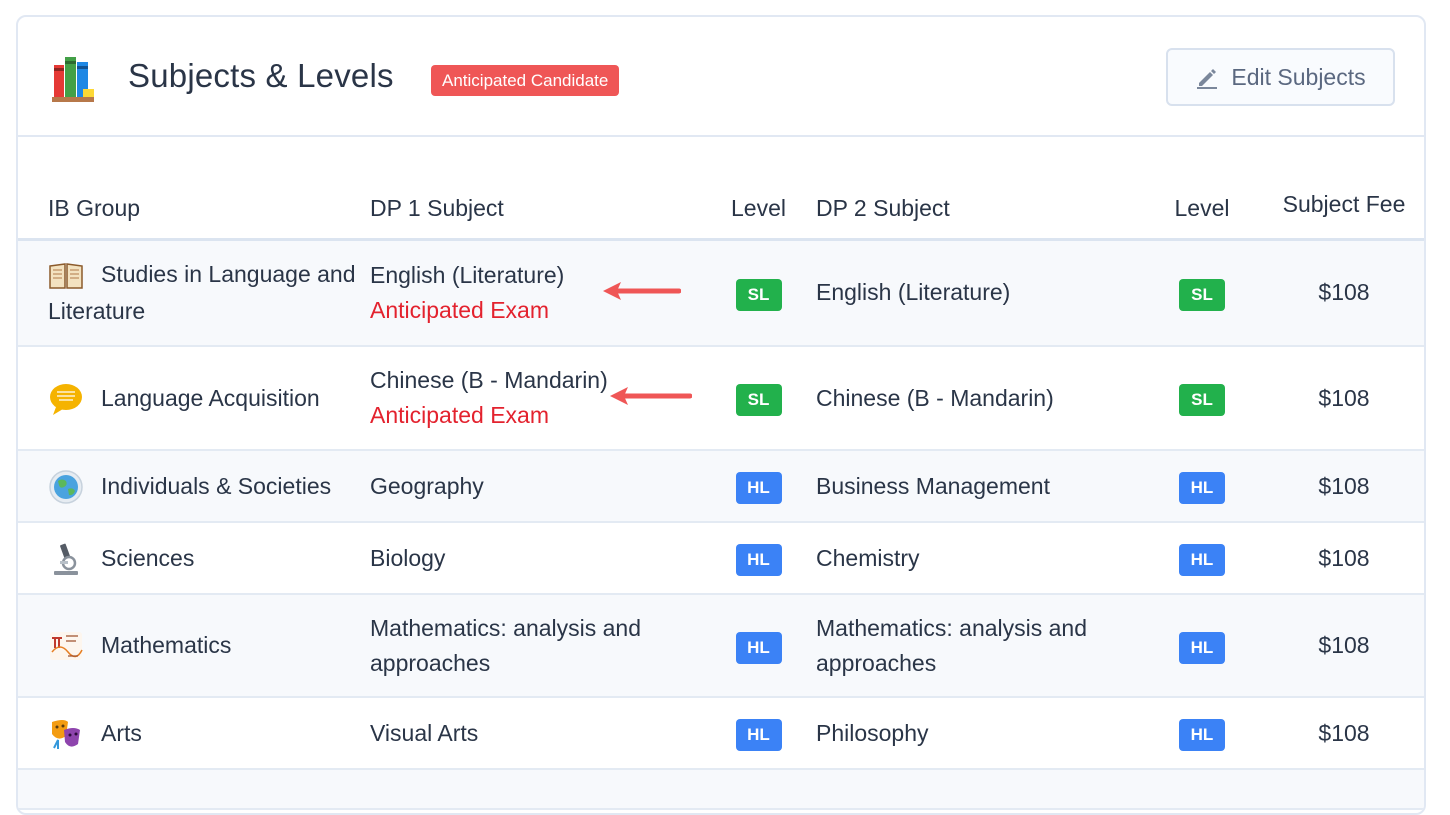  Describe the element at coordinates (980, 733) in the screenshot. I see `dp2-subject: Philosophy` at that location.